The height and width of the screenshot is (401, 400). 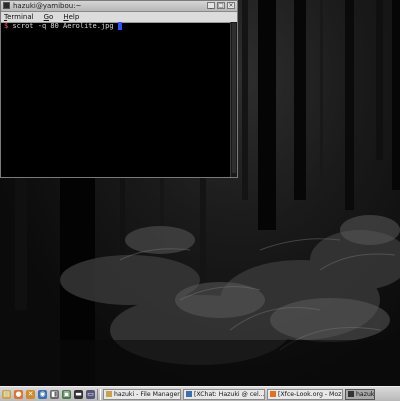 I want to click on minimize-button: _, so click(x=211, y=5).